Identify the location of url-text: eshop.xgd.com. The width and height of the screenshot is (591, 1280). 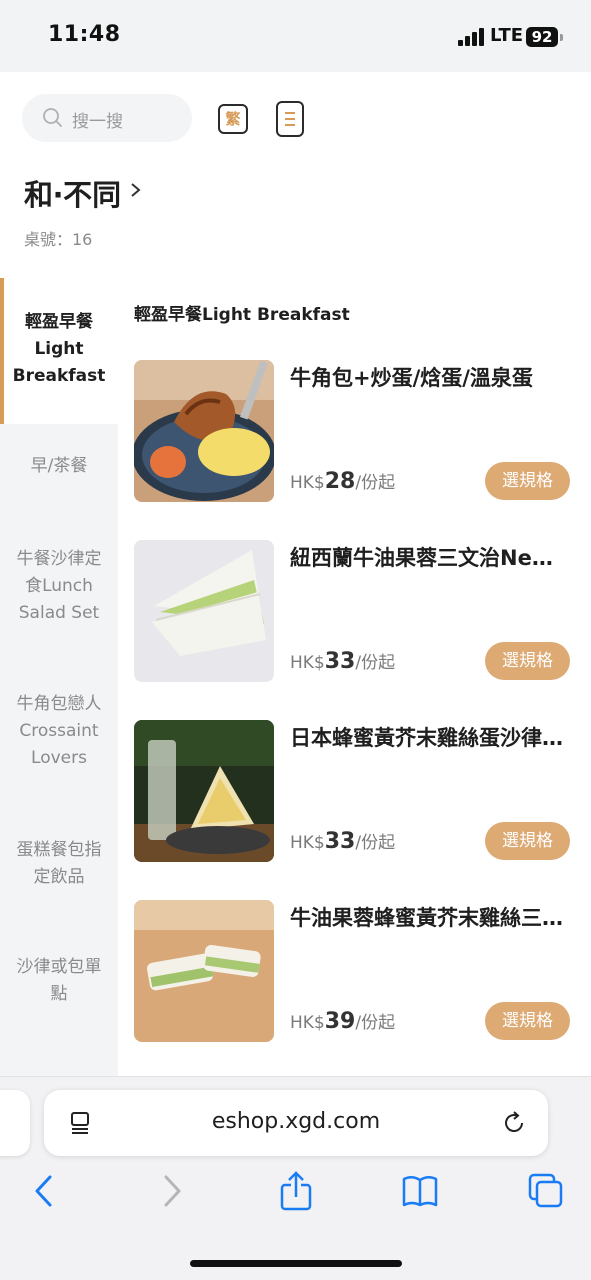
(296, 1121).